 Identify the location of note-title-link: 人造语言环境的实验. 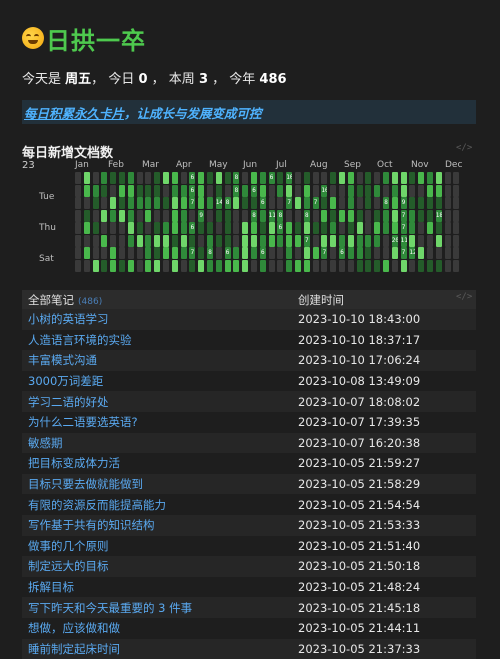
(160, 340).